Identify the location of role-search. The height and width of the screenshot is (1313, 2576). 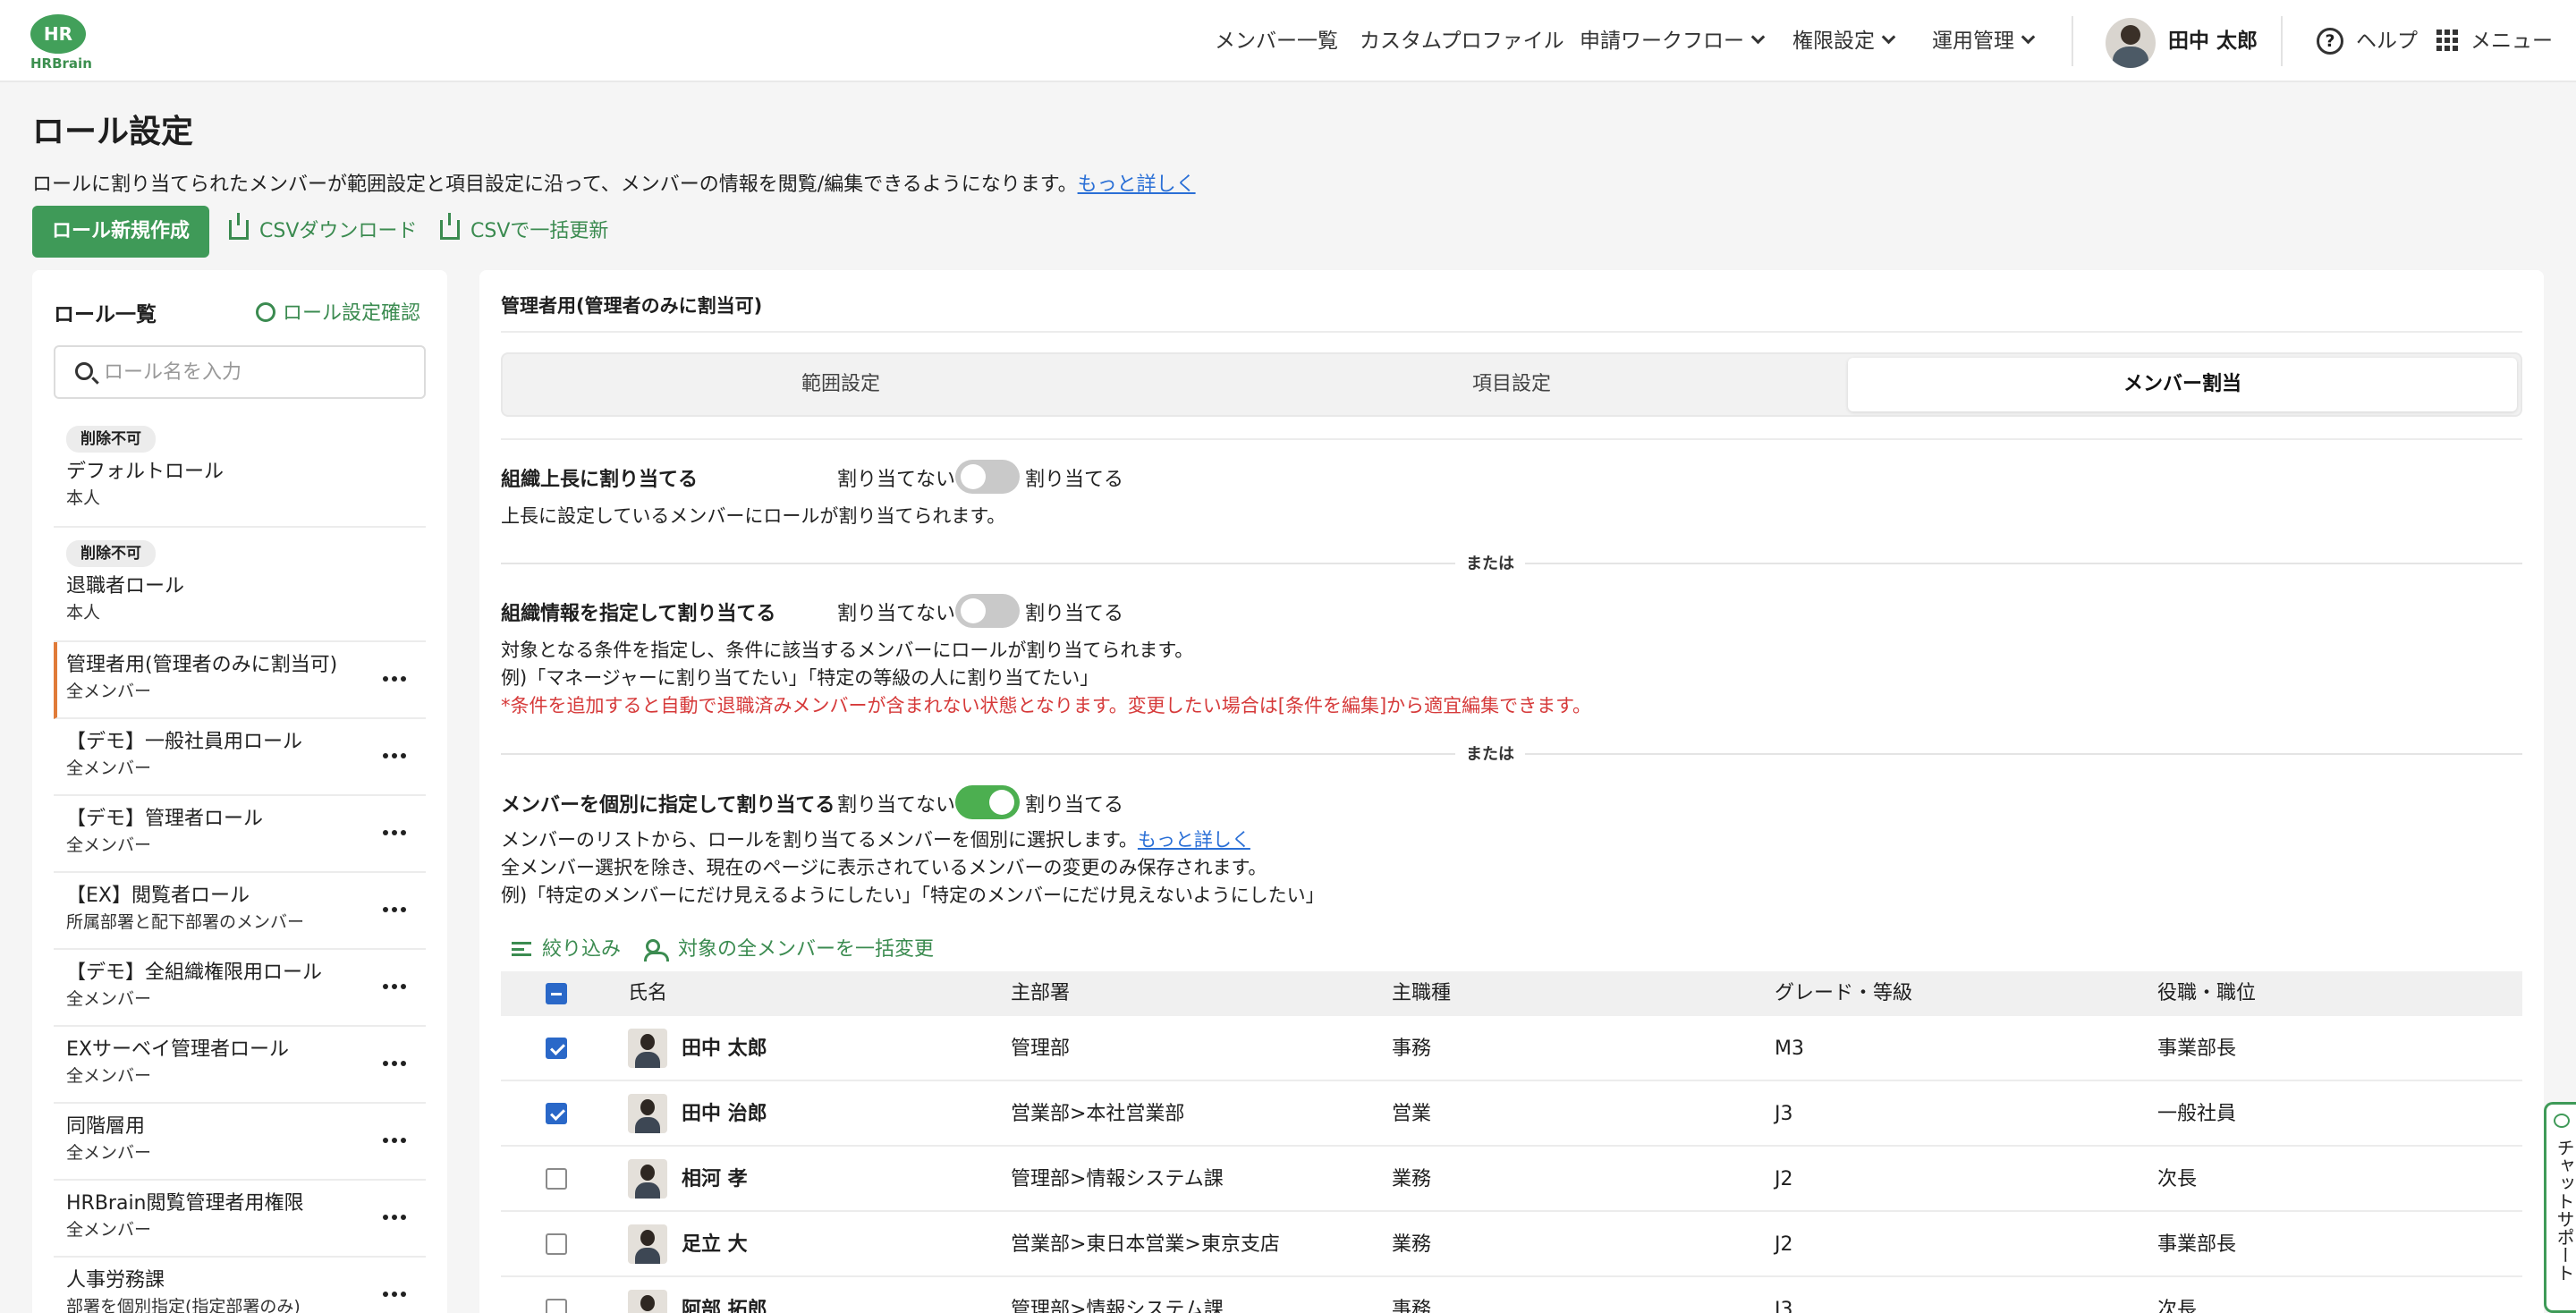
(240, 372).